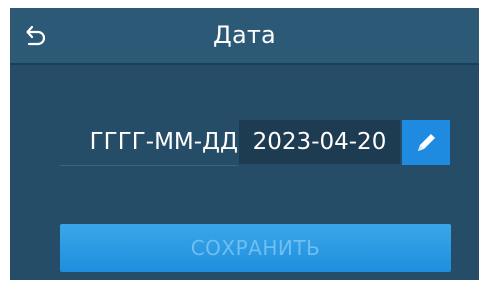 This screenshot has width=489, height=282. I want to click on save-button: СОХРАНИТЬ, so click(255, 248).